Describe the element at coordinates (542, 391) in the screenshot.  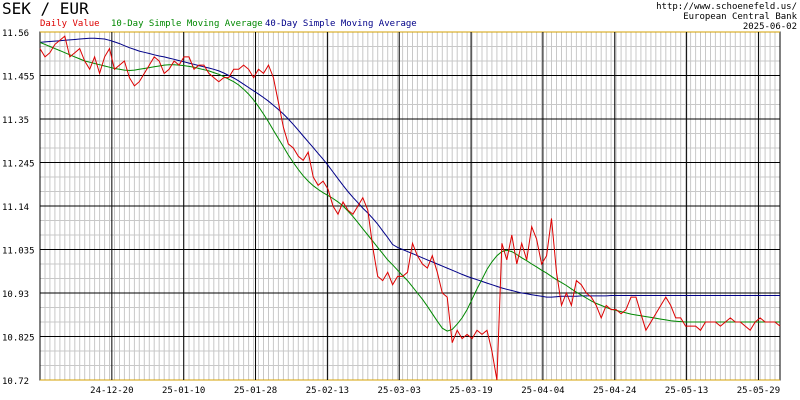
I see `x-tick-label: 25-04-04` at that location.